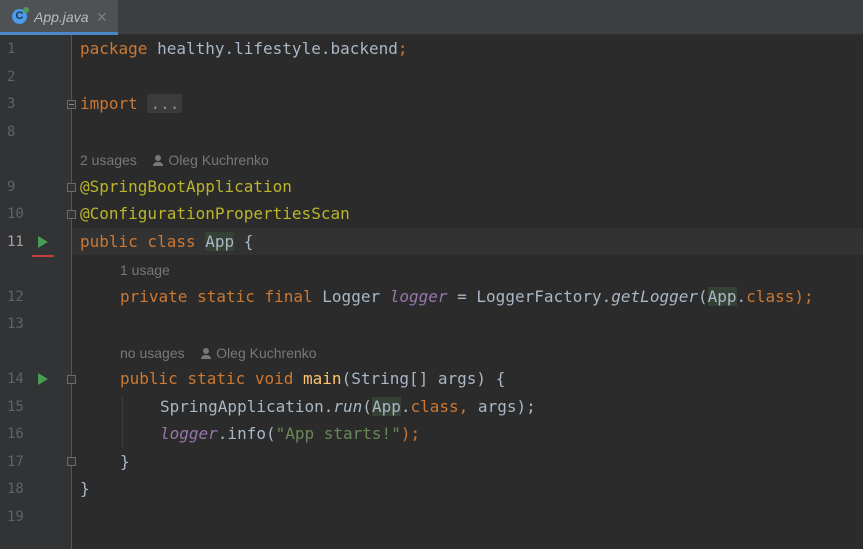 This screenshot has width=863, height=549. I want to click on fold-import-icon, so click(71, 104).